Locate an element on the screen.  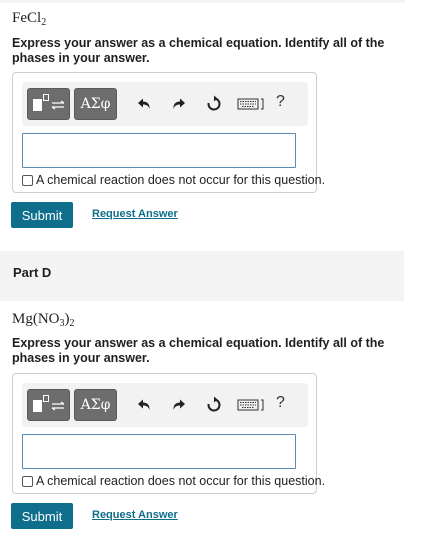
formula-subscript: 2 is located at coordinates (44, 22).